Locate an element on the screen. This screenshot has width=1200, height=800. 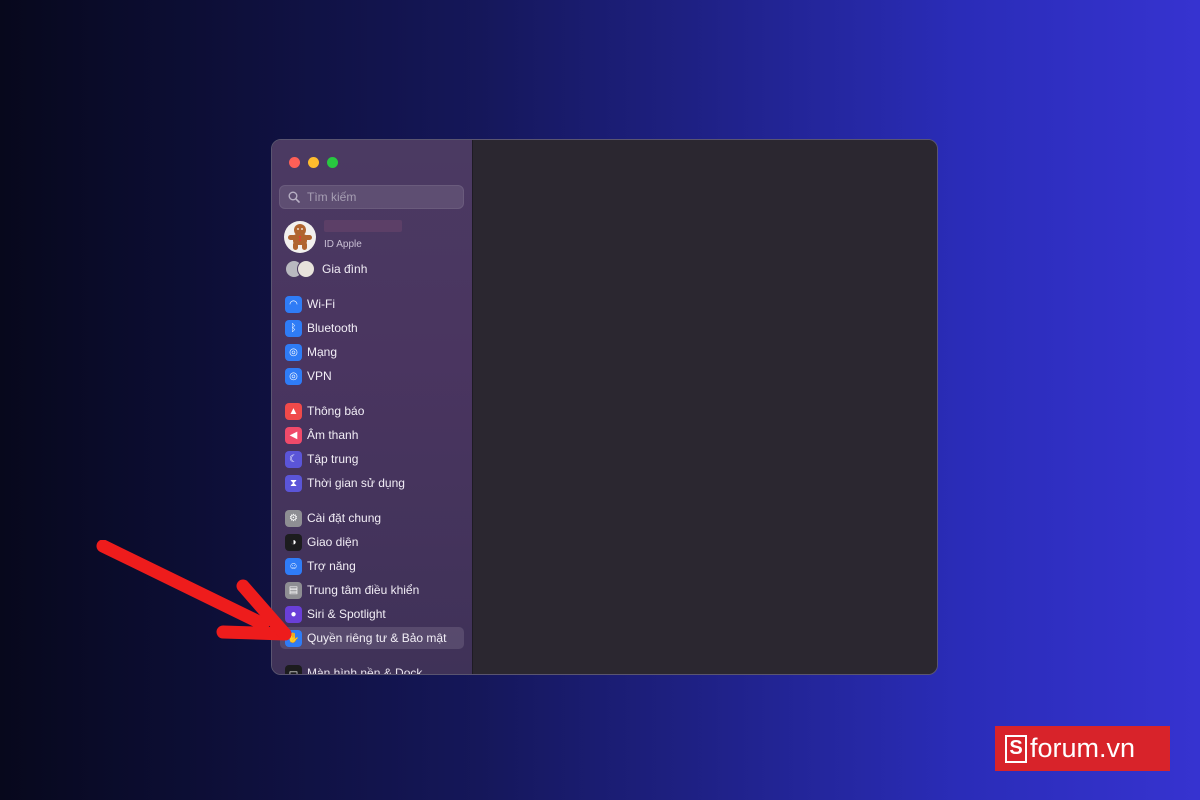
apple-id-profile: ID Apple is located at coordinates (343, 237).